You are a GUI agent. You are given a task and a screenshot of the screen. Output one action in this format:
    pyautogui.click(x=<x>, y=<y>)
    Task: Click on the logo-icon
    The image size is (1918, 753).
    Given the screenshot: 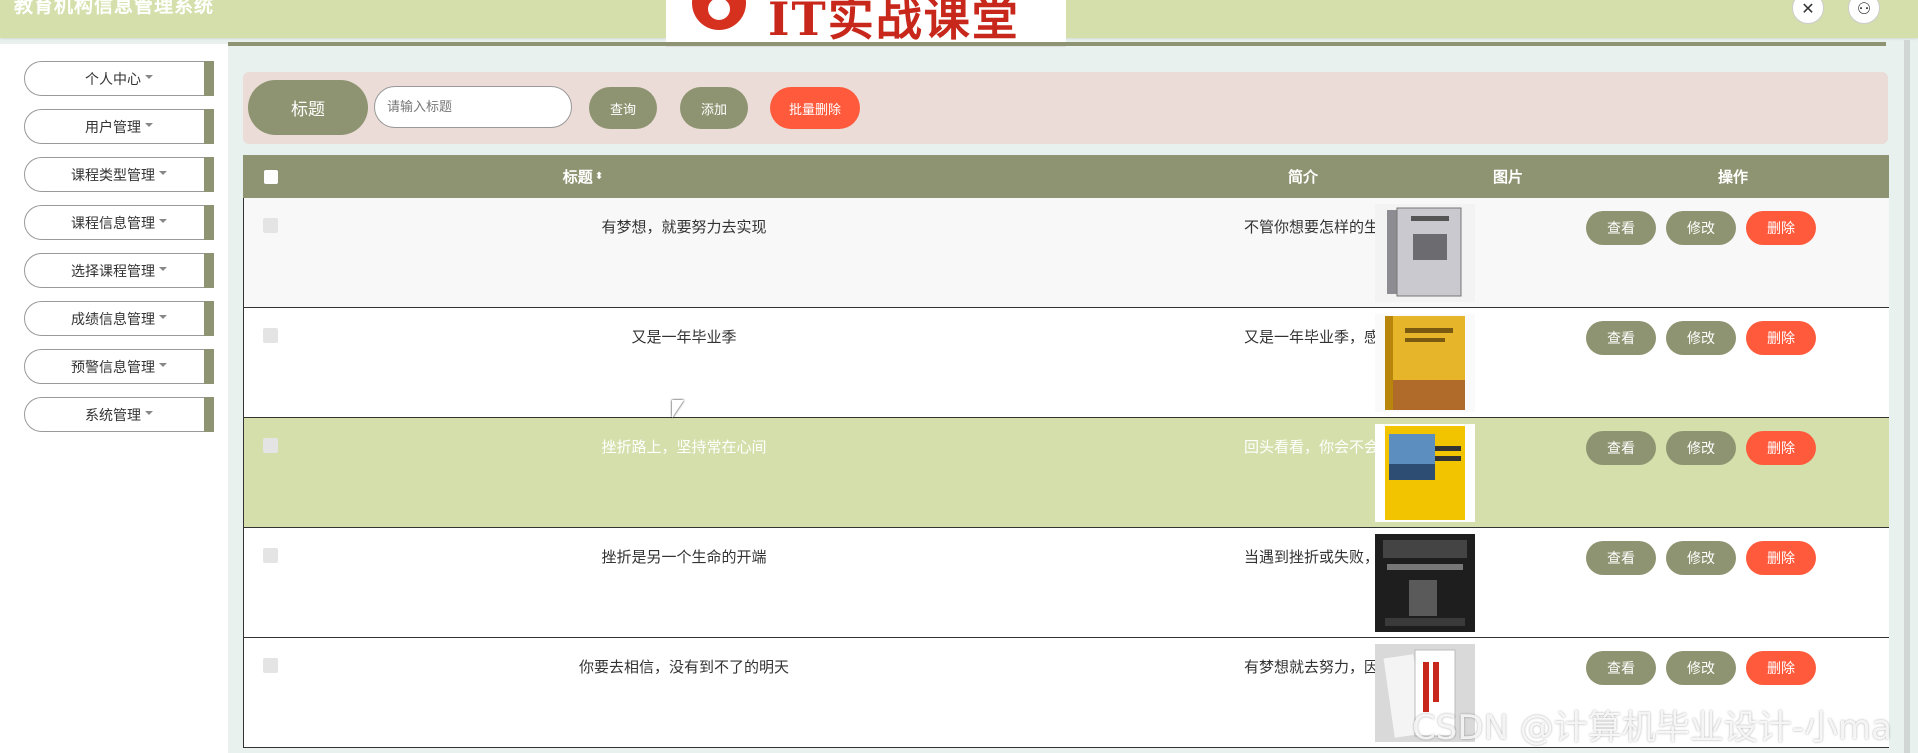 What is the action you would take?
    pyautogui.click(x=719, y=15)
    